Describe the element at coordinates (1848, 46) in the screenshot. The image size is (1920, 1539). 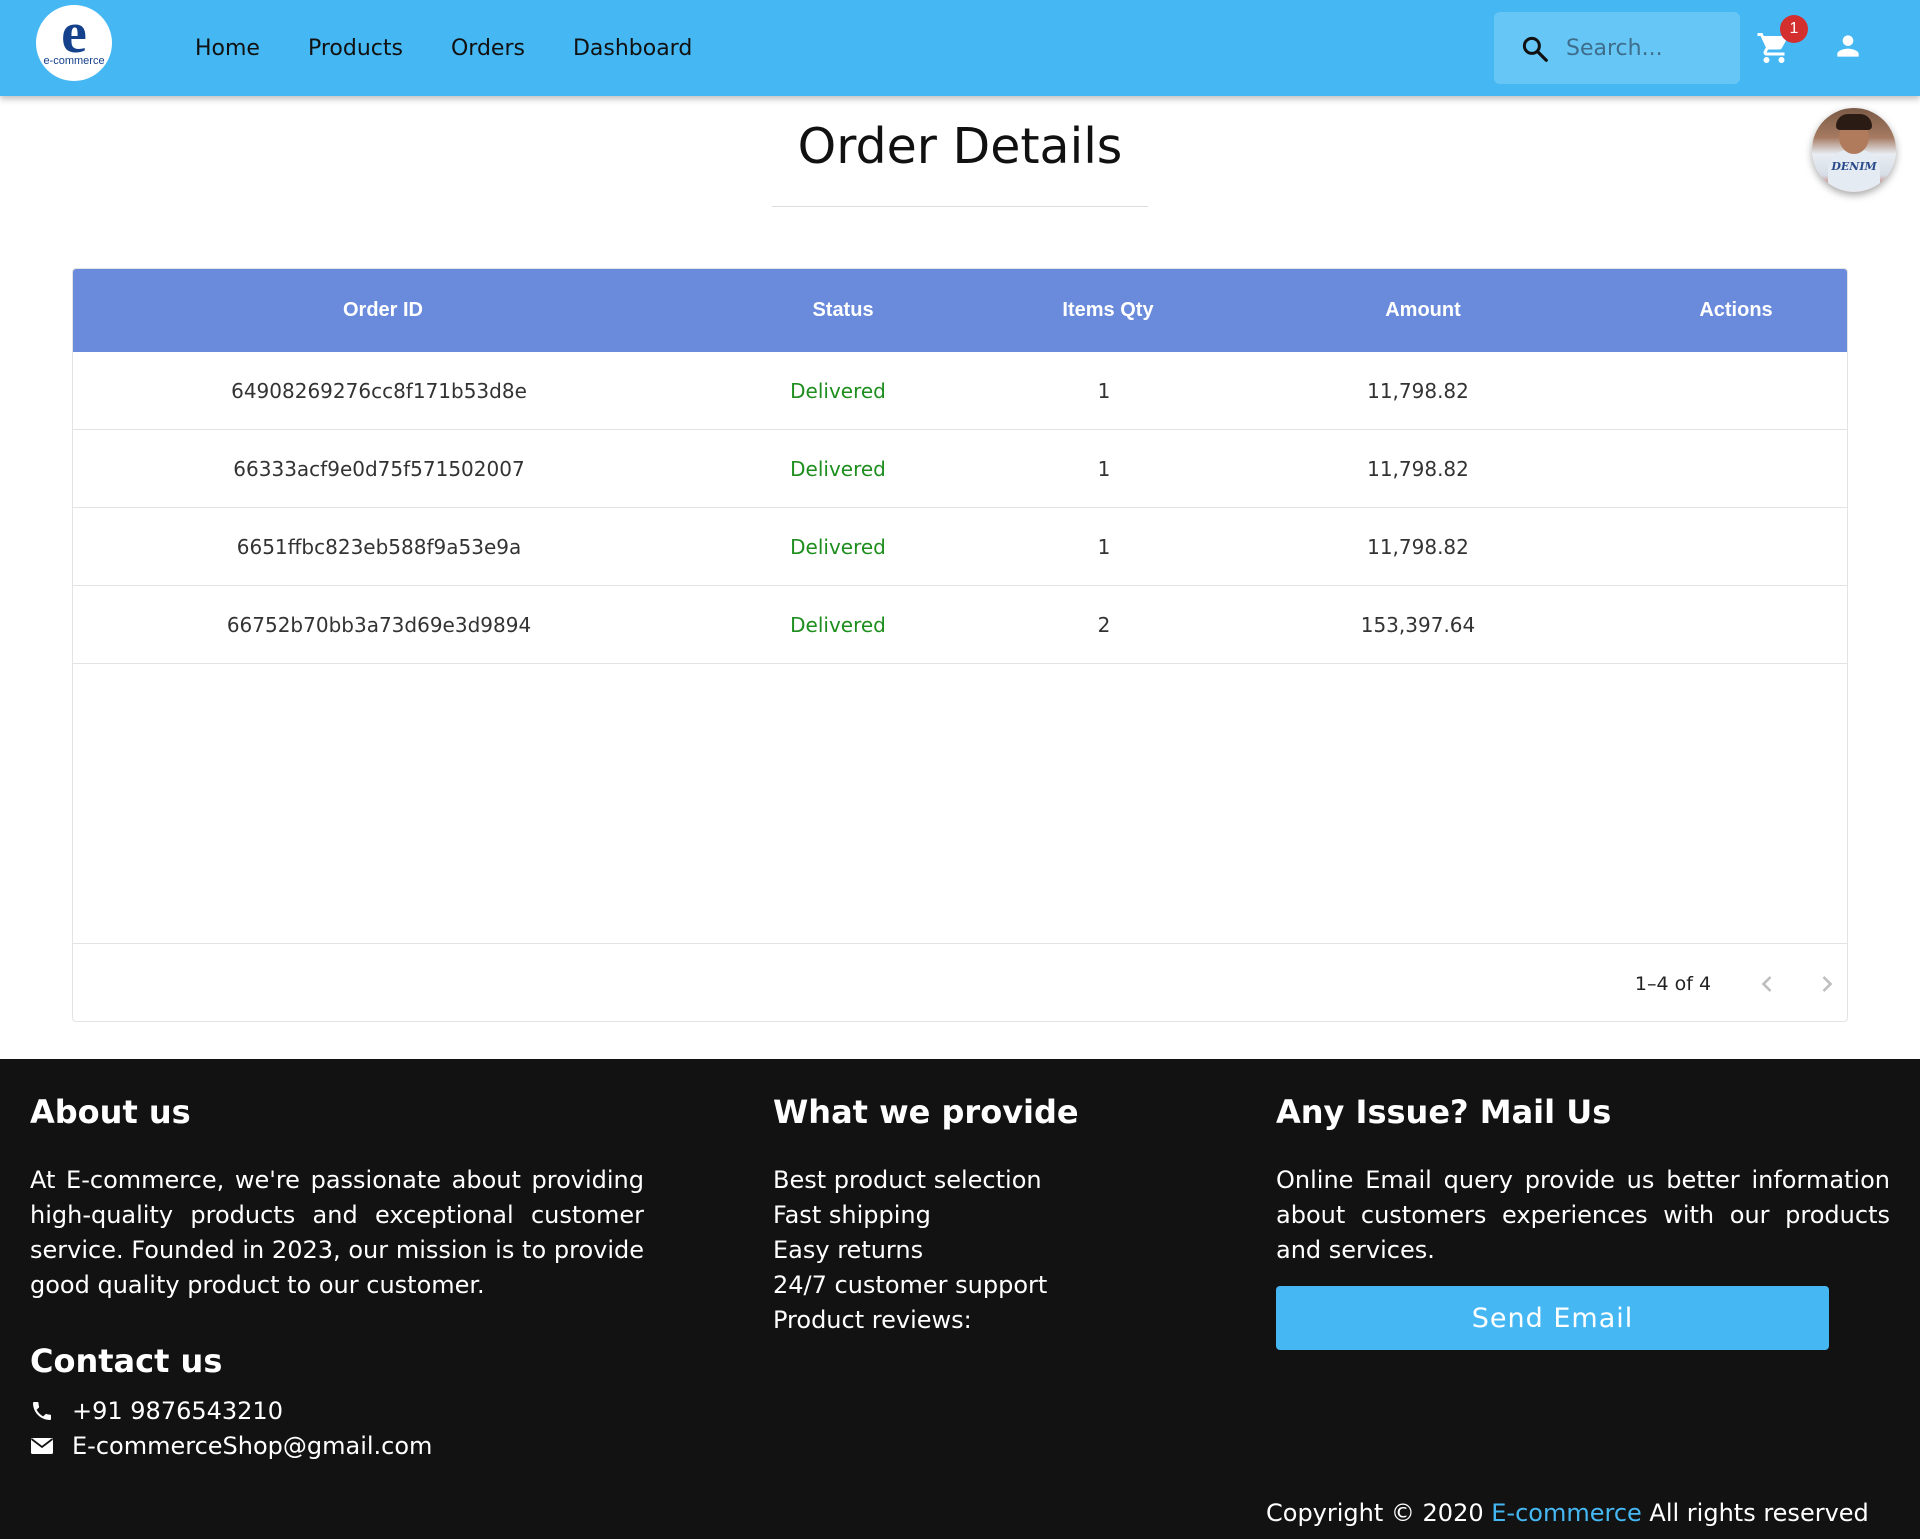
I see `user-icon` at that location.